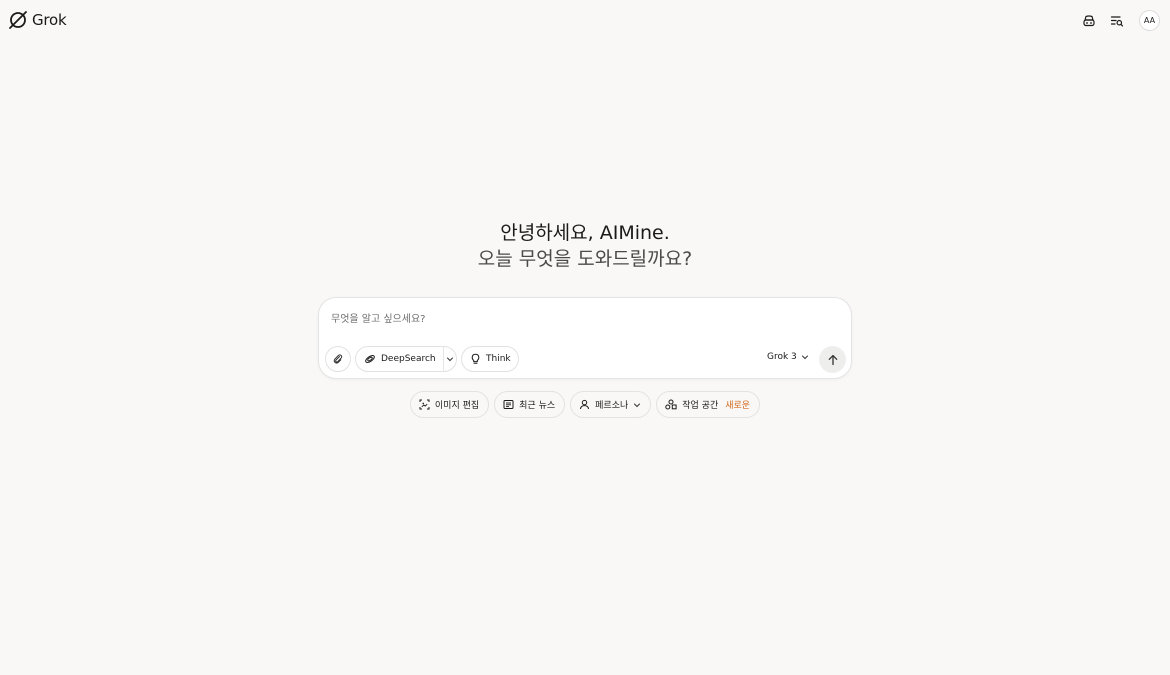  Describe the element at coordinates (370, 359) in the screenshot. I see `deepsearch-icon` at that location.